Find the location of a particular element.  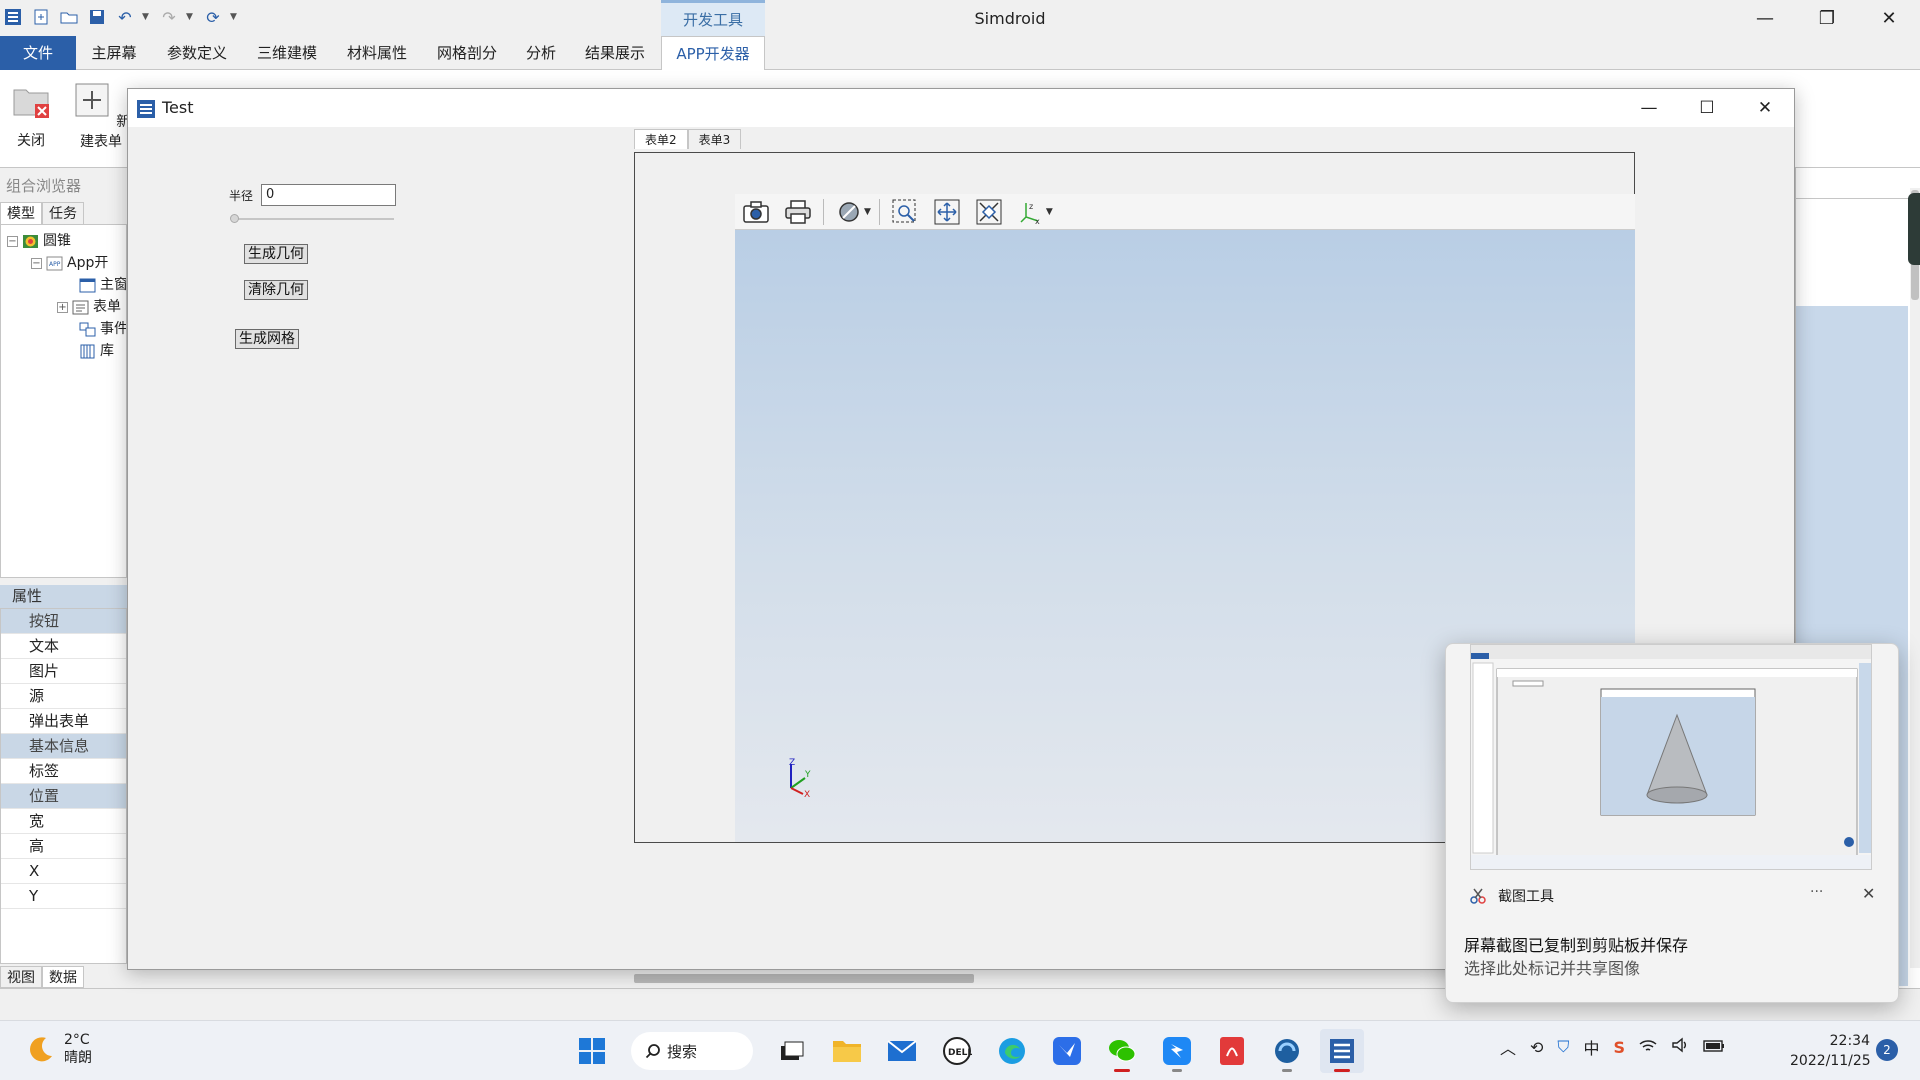

property-row: 高 is located at coordinates (63, 846).